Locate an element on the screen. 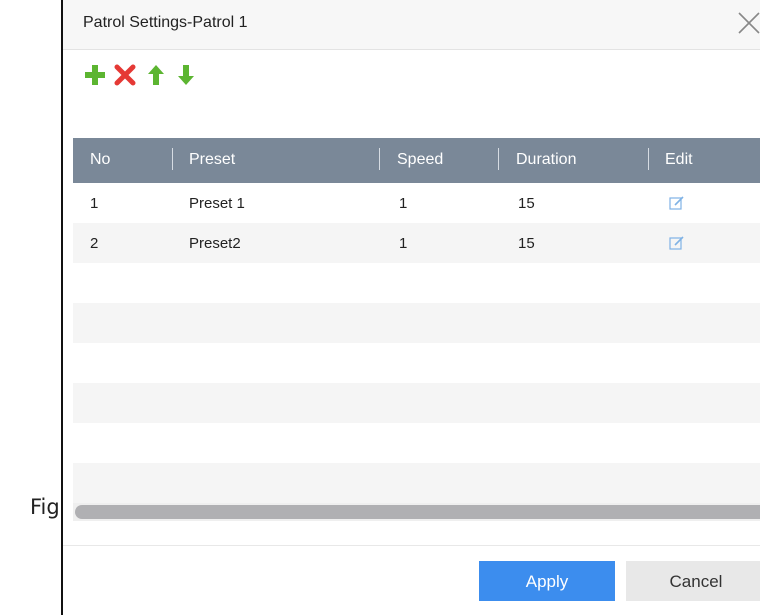  cell-no: 2 is located at coordinates (94, 243).